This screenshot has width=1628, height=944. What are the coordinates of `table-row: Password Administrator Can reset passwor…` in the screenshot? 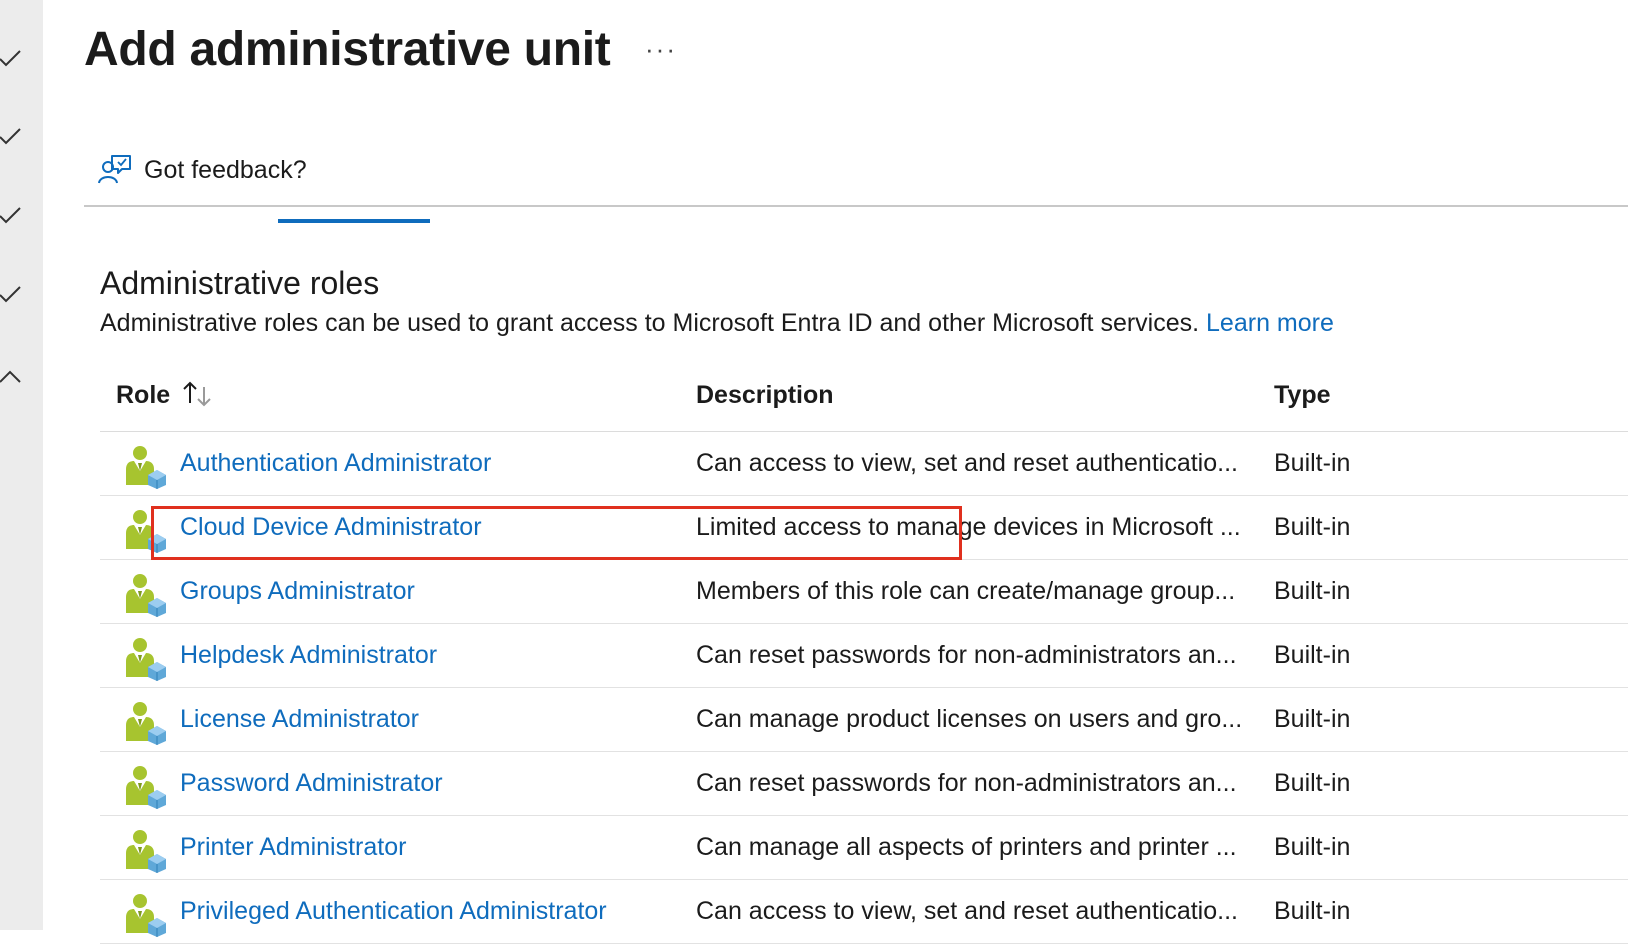 It's located at (864, 784).